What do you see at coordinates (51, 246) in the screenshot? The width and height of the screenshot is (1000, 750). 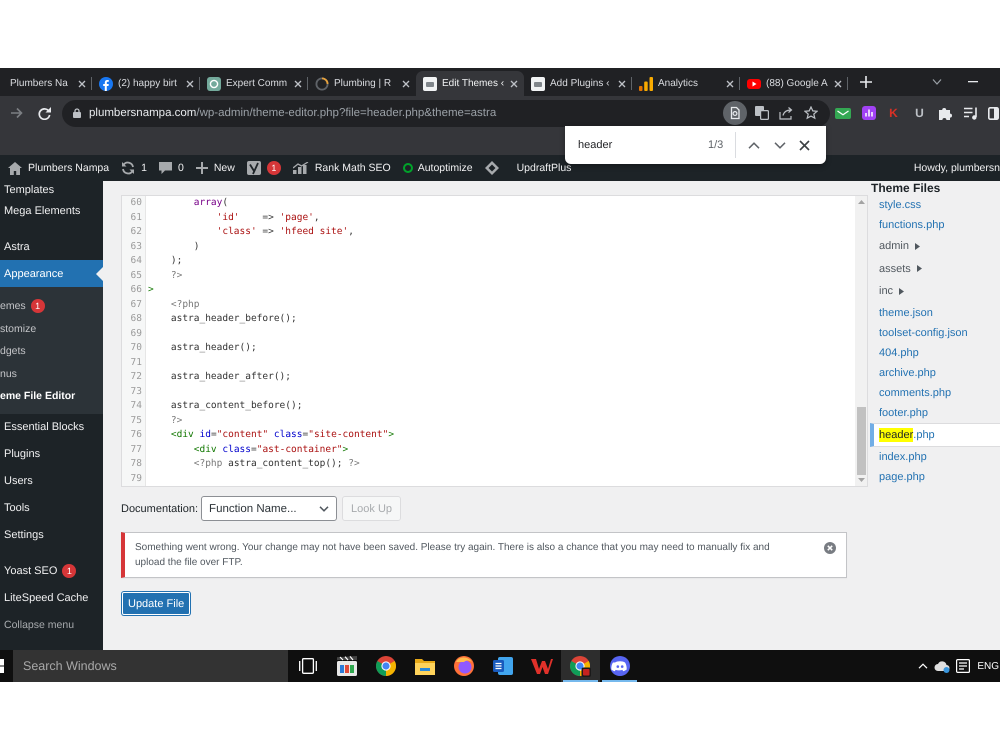 I see `sidebar-menu-item: Astra` at bounding box center [51, 246].